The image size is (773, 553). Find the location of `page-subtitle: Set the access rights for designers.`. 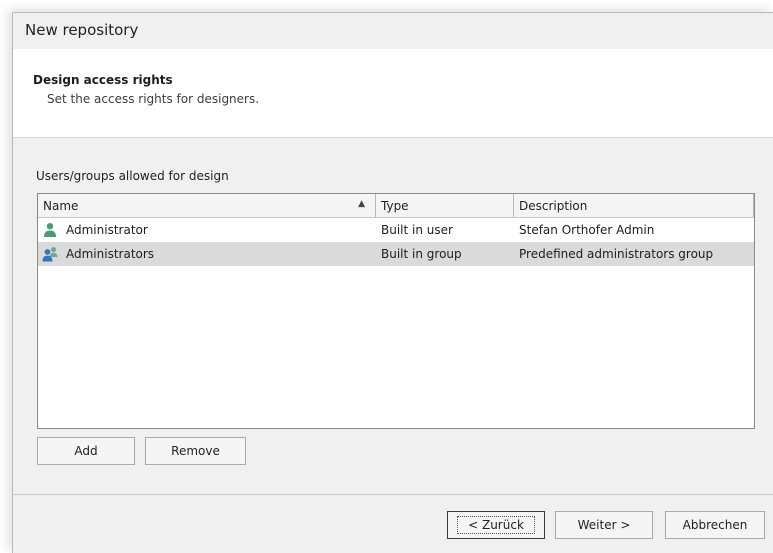

page-subtitle: Set the access rights for designers. is located at coordinates (153, 99).